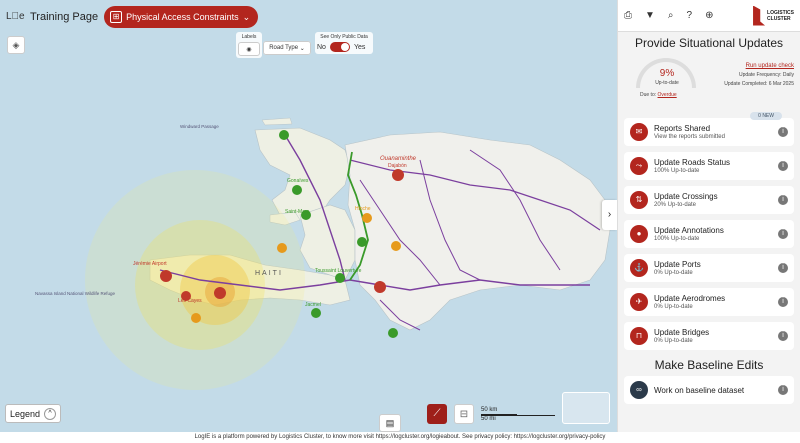  Describe the element at coordinates (759, 66) in the screenshot. I see `run-update-check-link: Run update check` at that location.